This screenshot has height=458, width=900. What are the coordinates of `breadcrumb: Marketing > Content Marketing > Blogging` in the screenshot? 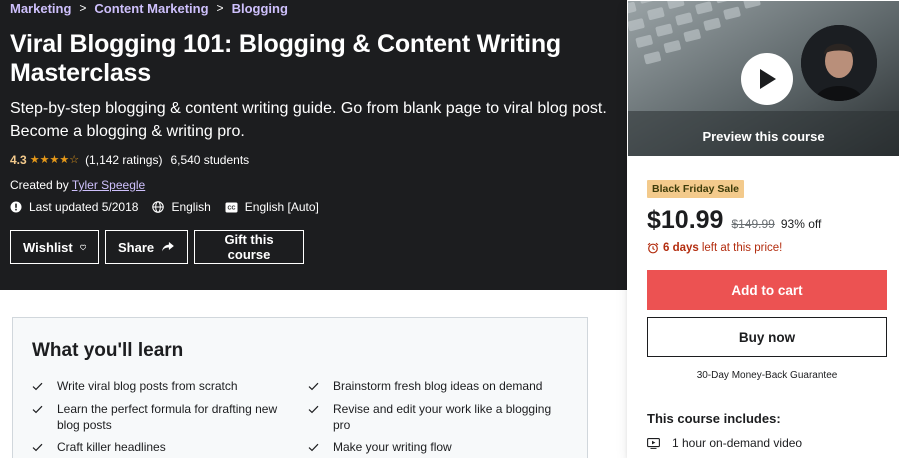 It's located at (149, 8).